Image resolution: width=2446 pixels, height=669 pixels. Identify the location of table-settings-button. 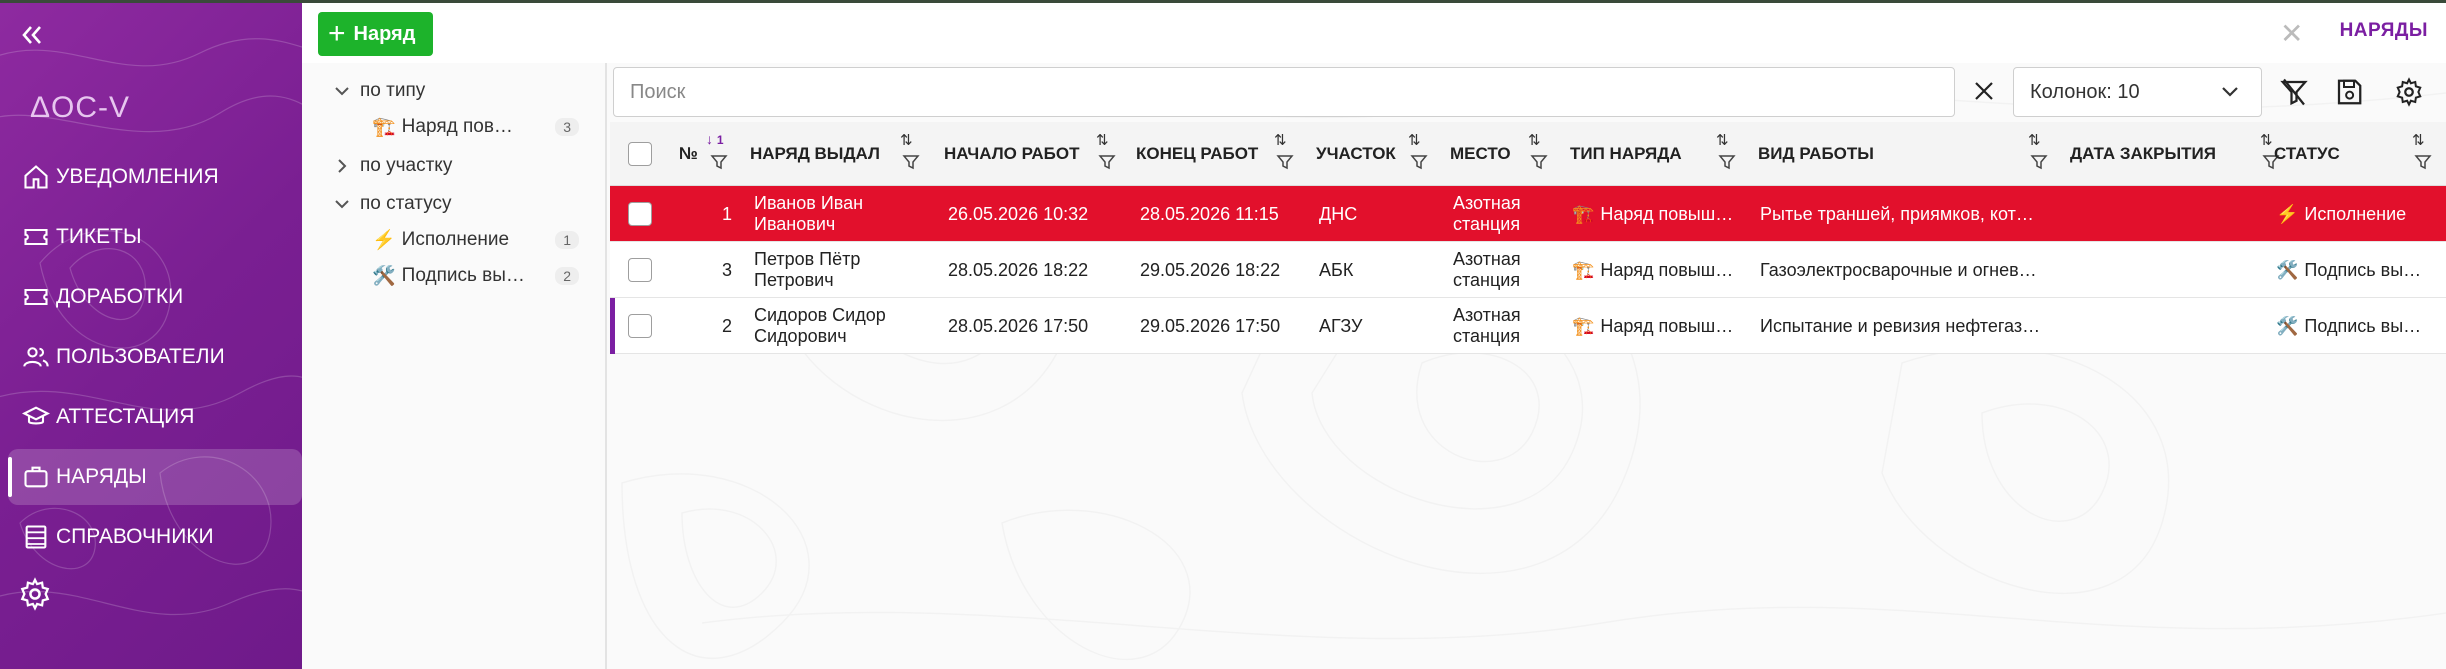
(2409, 92).